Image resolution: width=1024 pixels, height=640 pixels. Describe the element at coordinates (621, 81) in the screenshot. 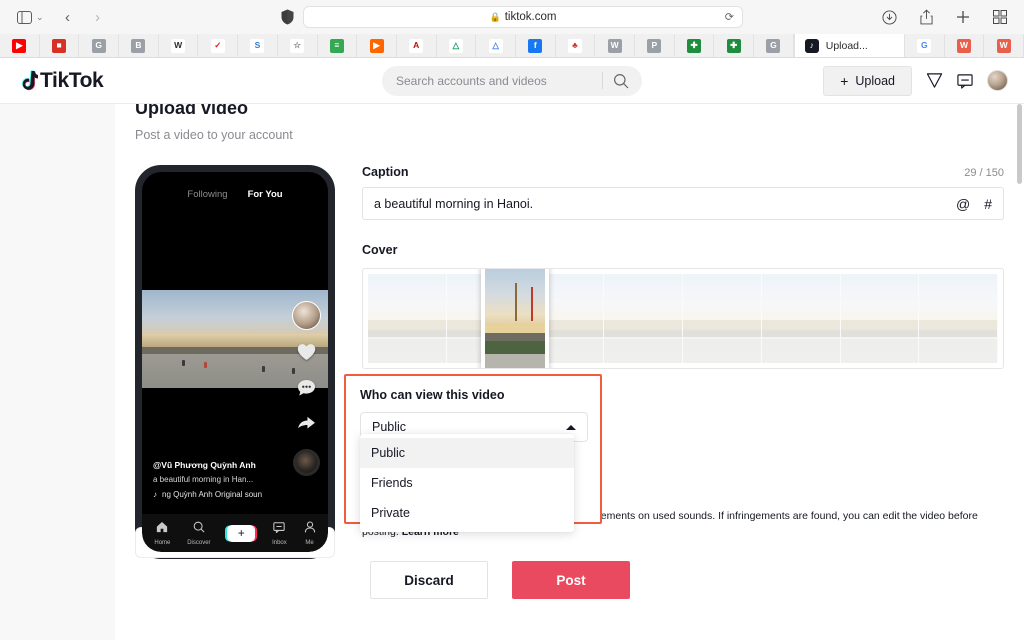

I see `search-icon` at that location.